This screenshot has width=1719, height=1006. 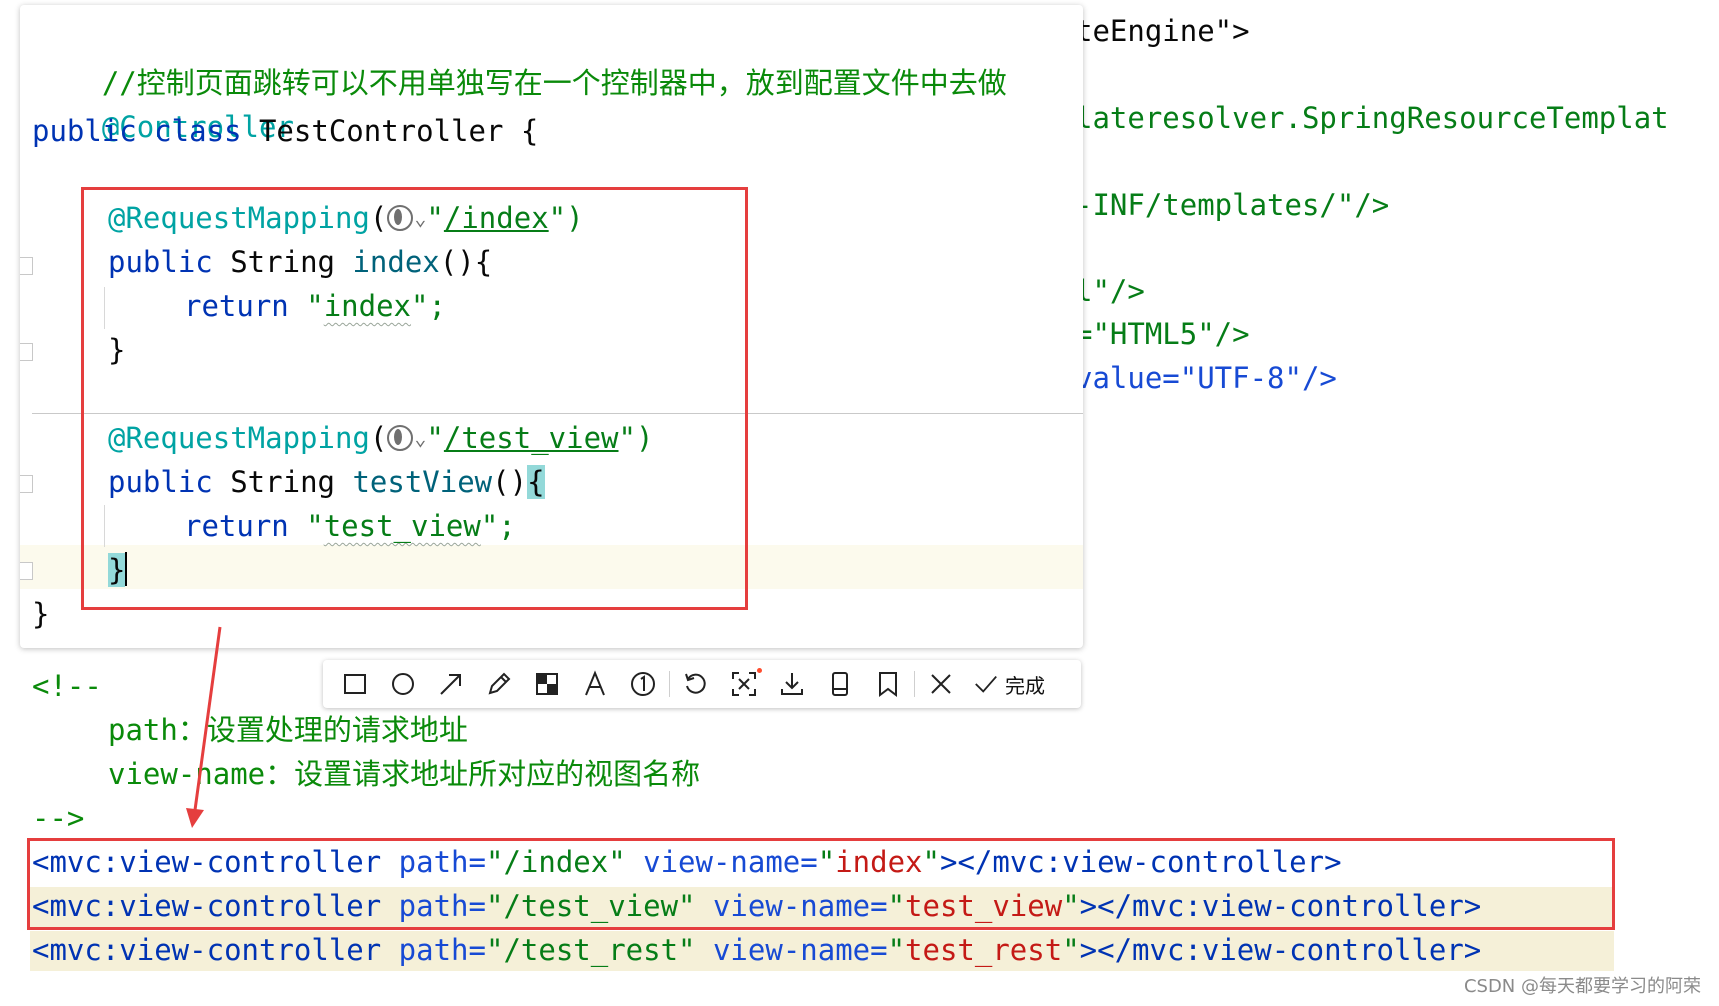 I want to click on close-icon, so click(x=941, y=684).